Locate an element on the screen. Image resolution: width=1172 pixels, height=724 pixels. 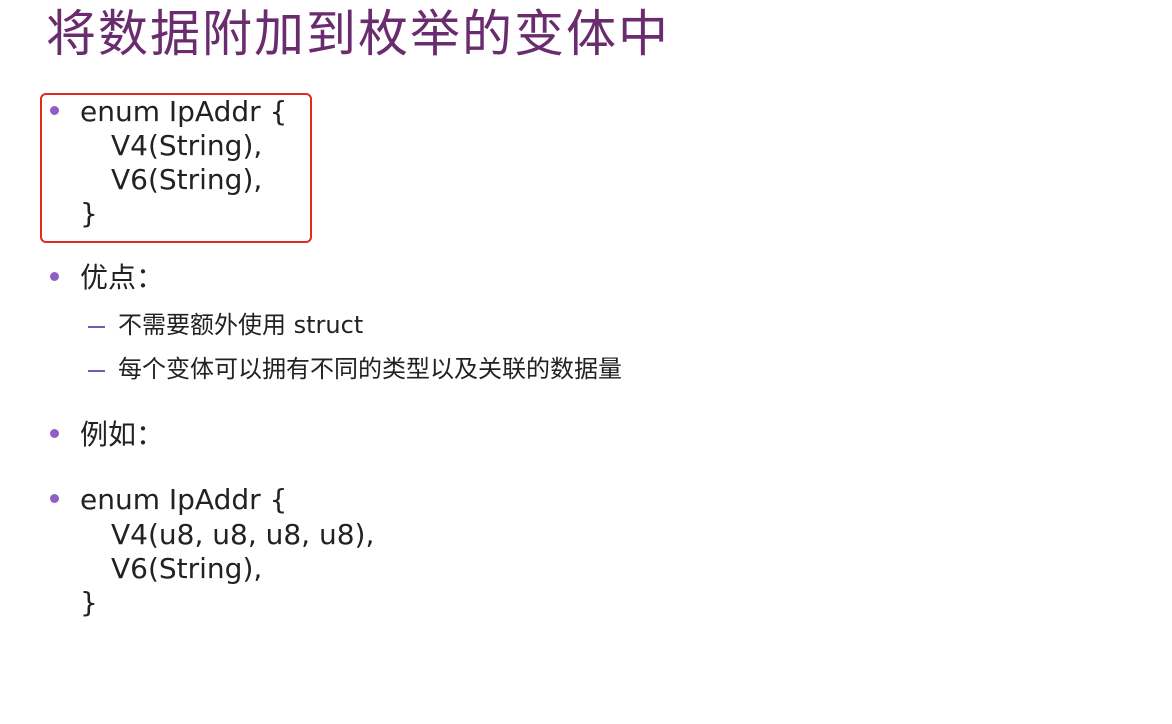
advantage-item: 不需要额外使用 struct is located at coordinates (241, 325).